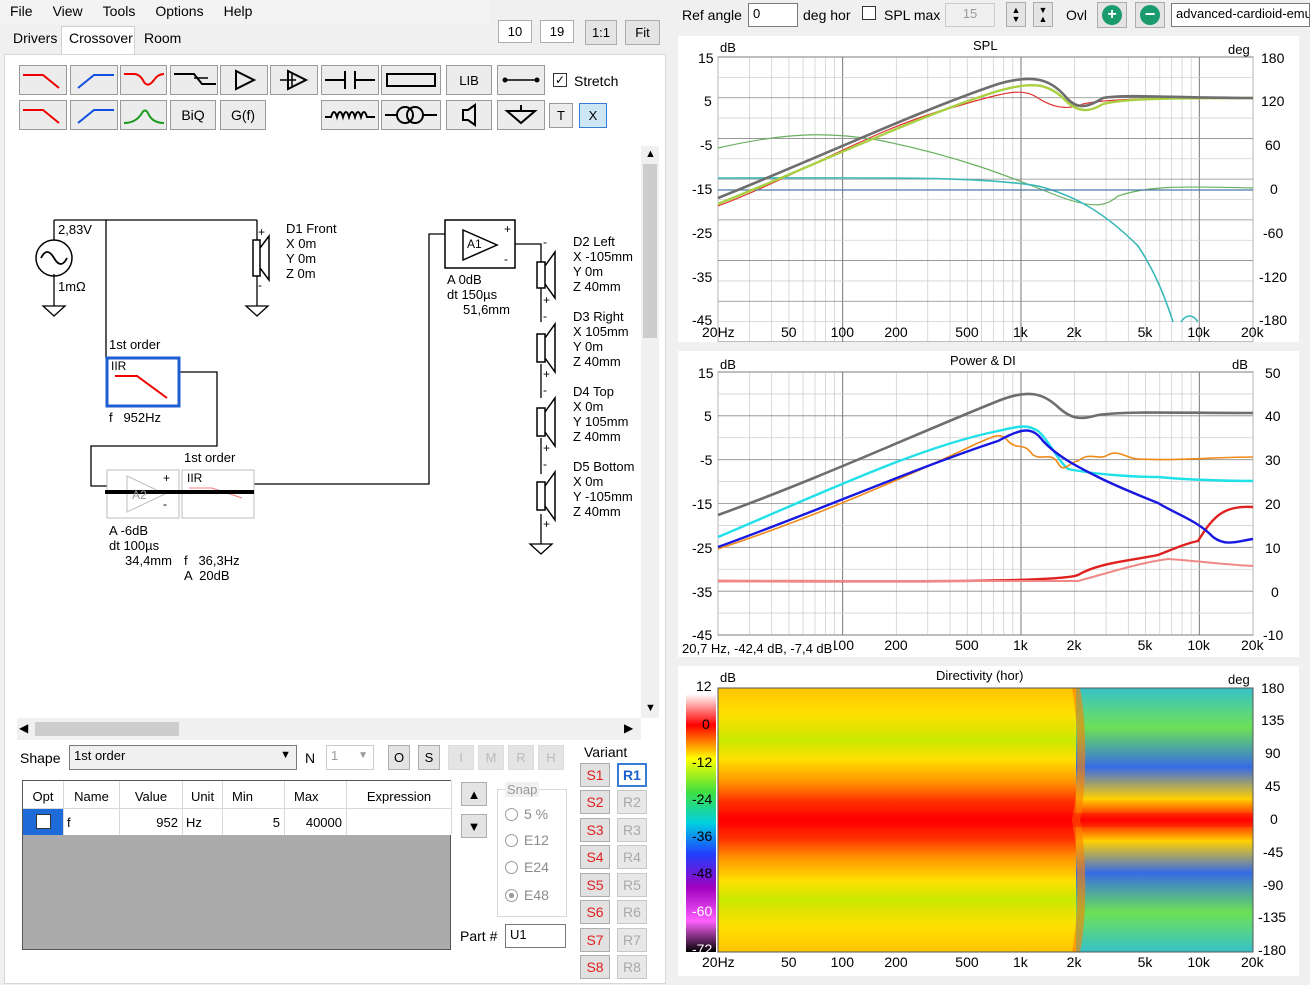 Image resolution: width=1310 pixels, height=985 pixels. I want to click on spl-max-checkbox, so click(869, 13).